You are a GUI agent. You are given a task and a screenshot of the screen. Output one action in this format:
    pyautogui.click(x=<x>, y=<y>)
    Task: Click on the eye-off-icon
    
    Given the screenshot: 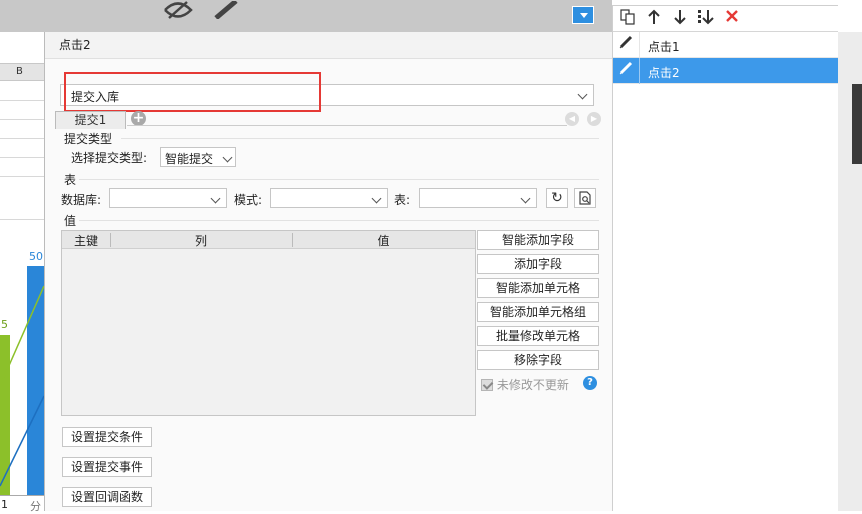 What is the action you would take?
    pyautogui.click(x=178, y=11)
    